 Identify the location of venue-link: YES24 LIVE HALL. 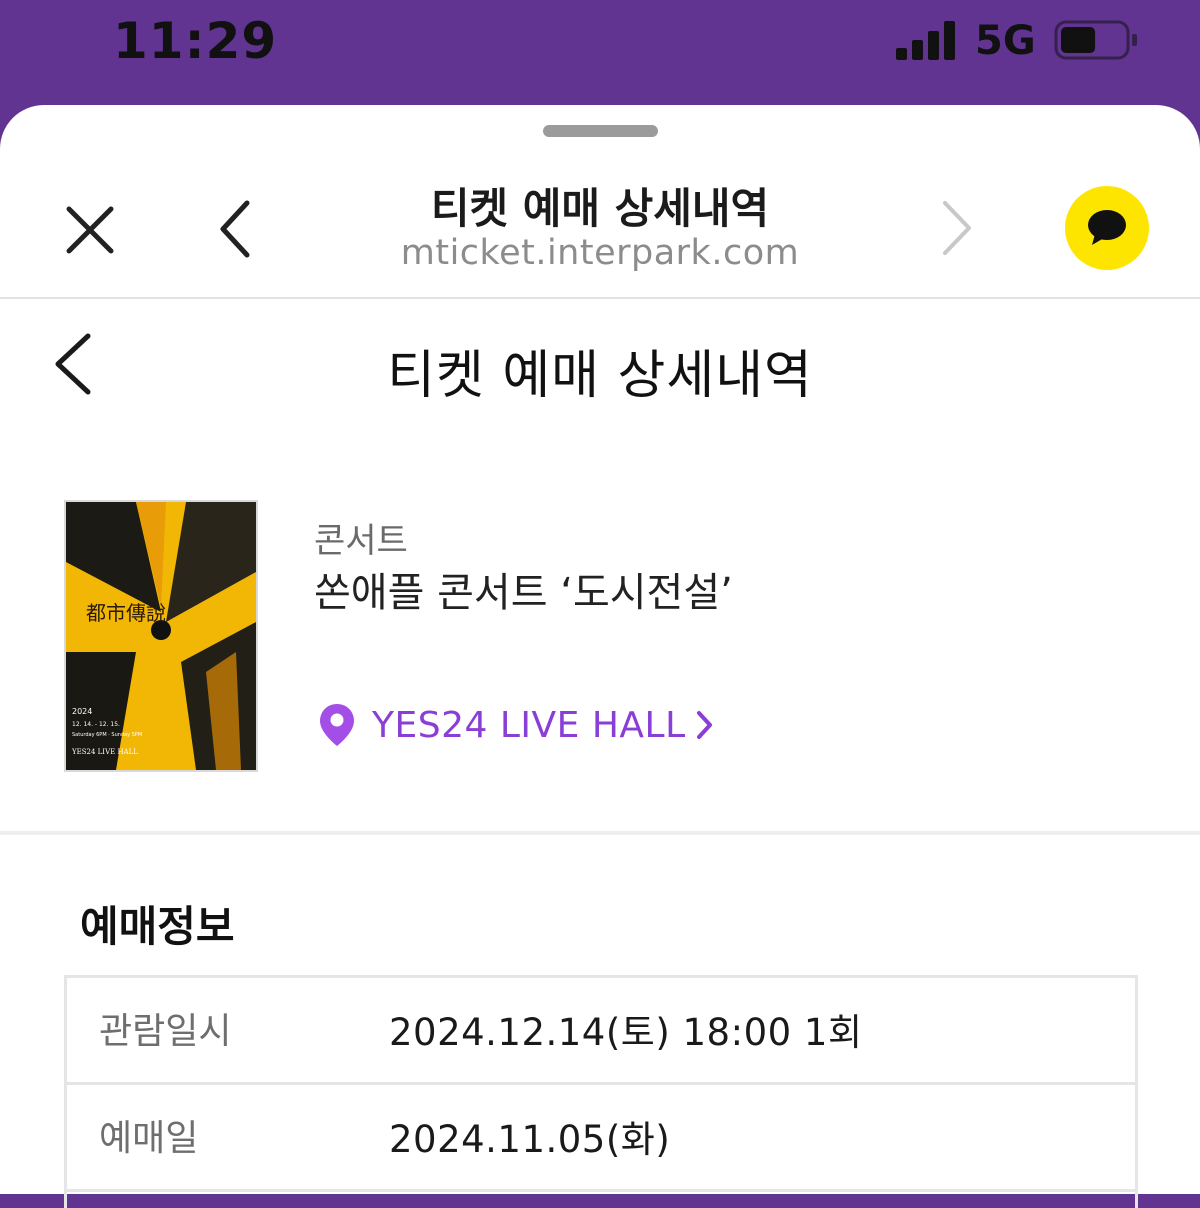
(516, 725).